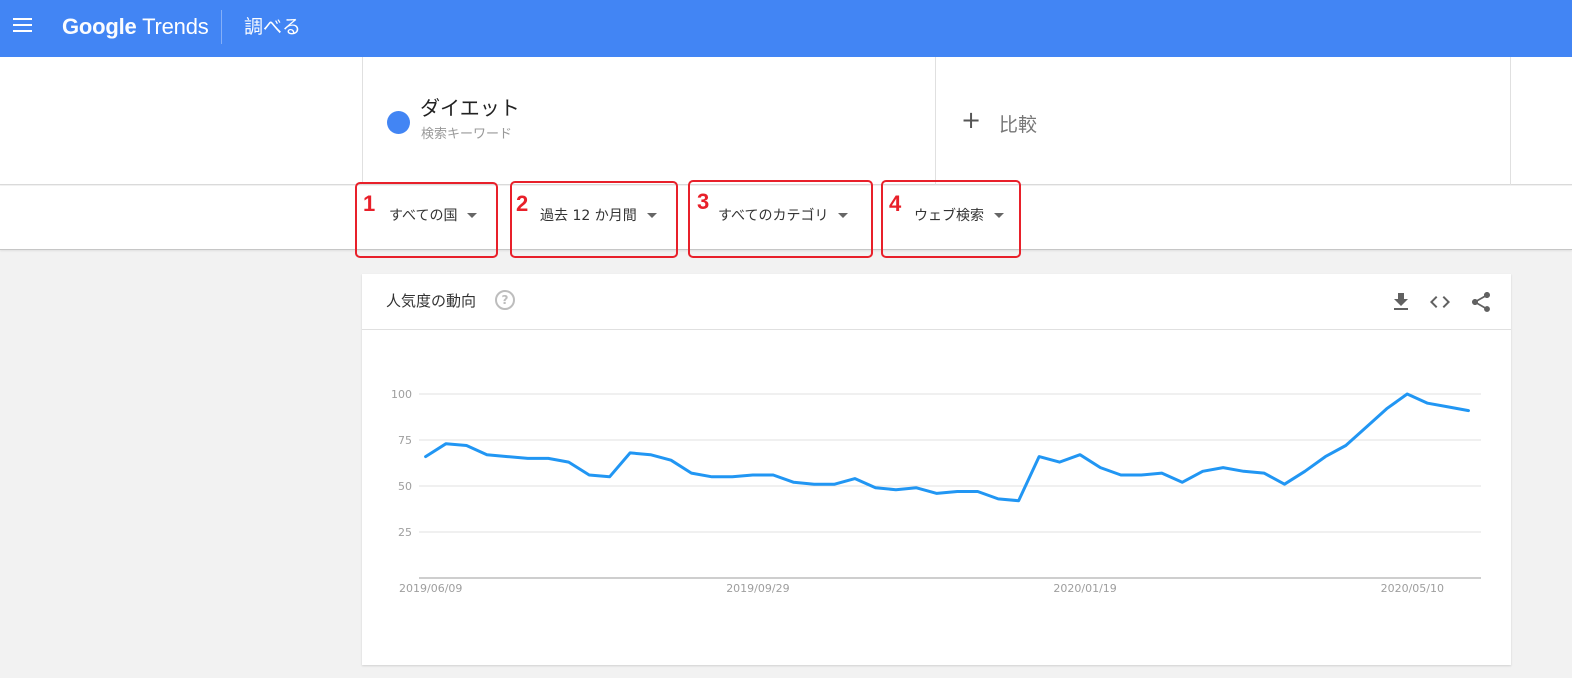 Image resolution: width=1572 pixels, height=678 pixels. Describe the element at coordinates (703, 201) in the screenshot. I see `annotation-number-3: 3` at that location.